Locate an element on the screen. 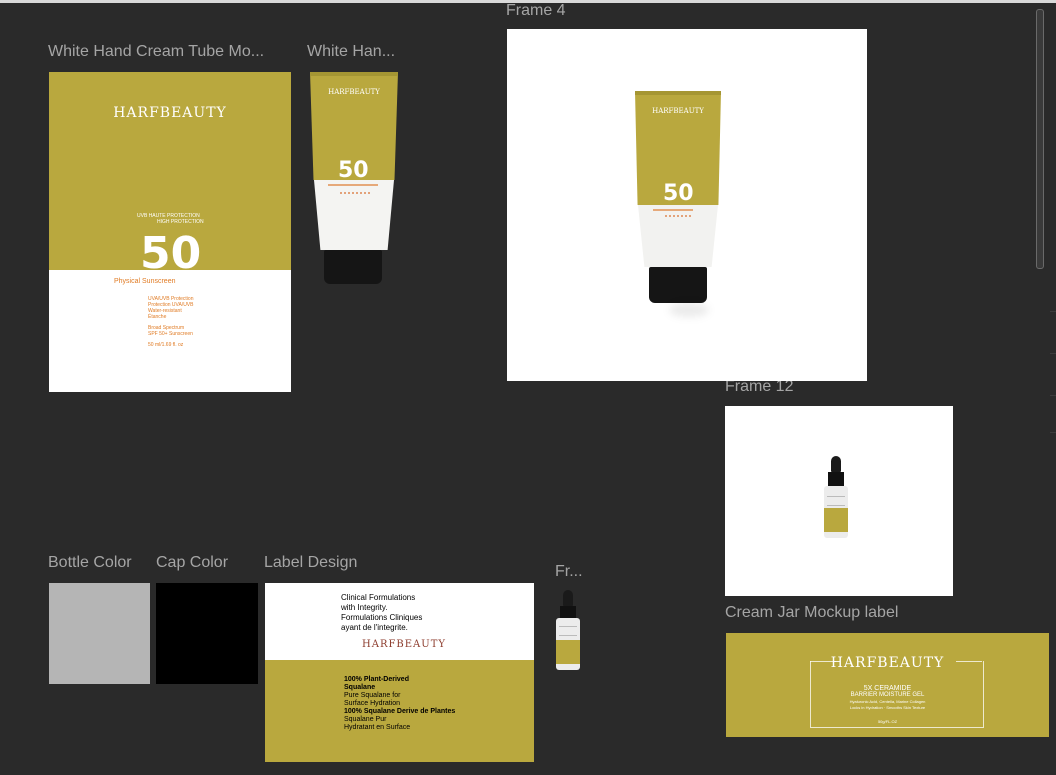  ingredient-line-1: 100% Plant-Derived is located at coordinates (376, 679).